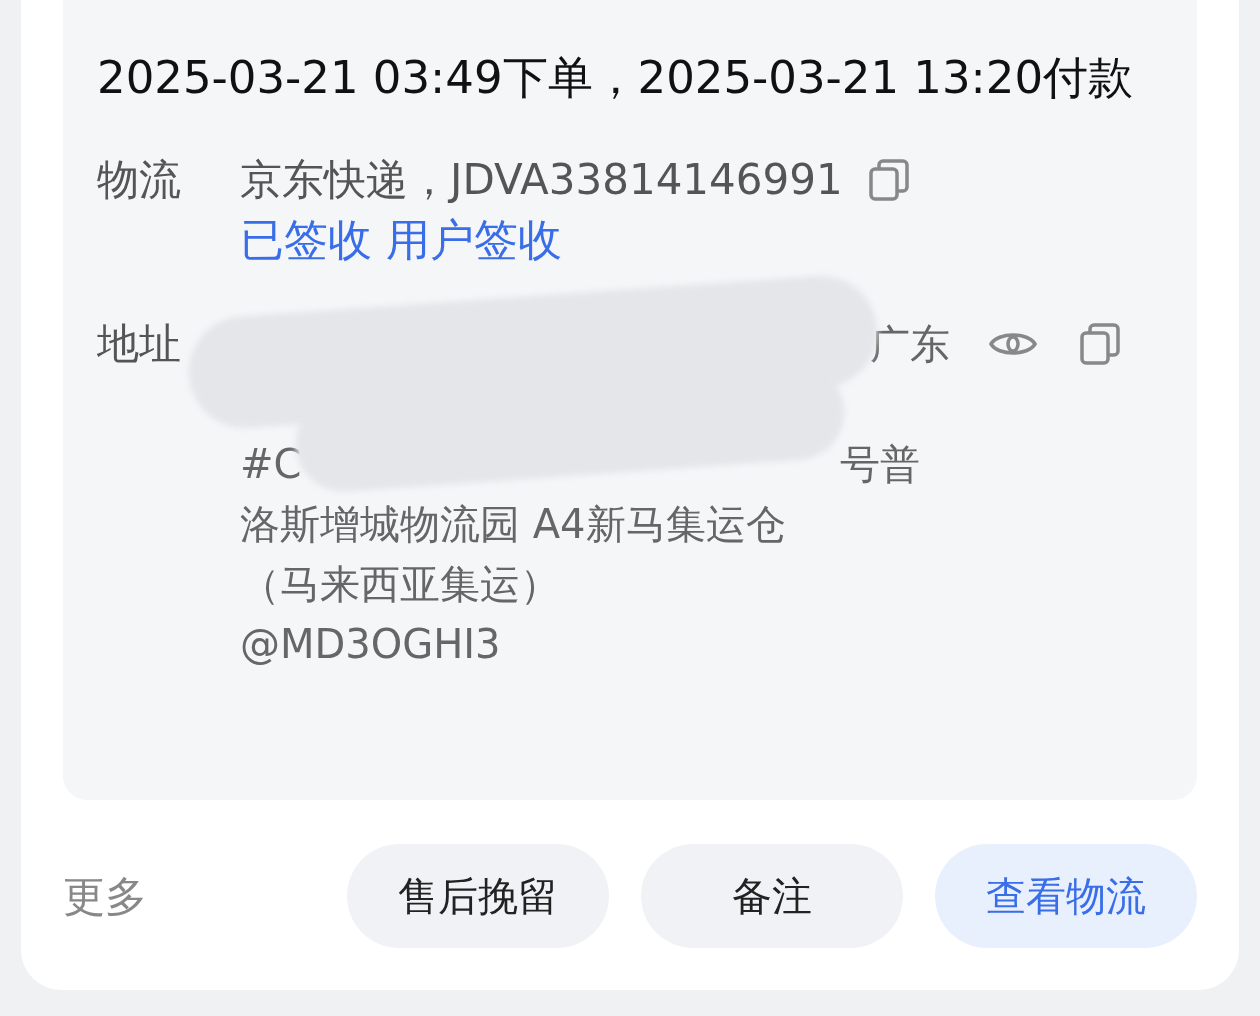  I want to click on field-label: 物流, so click(139, 180).